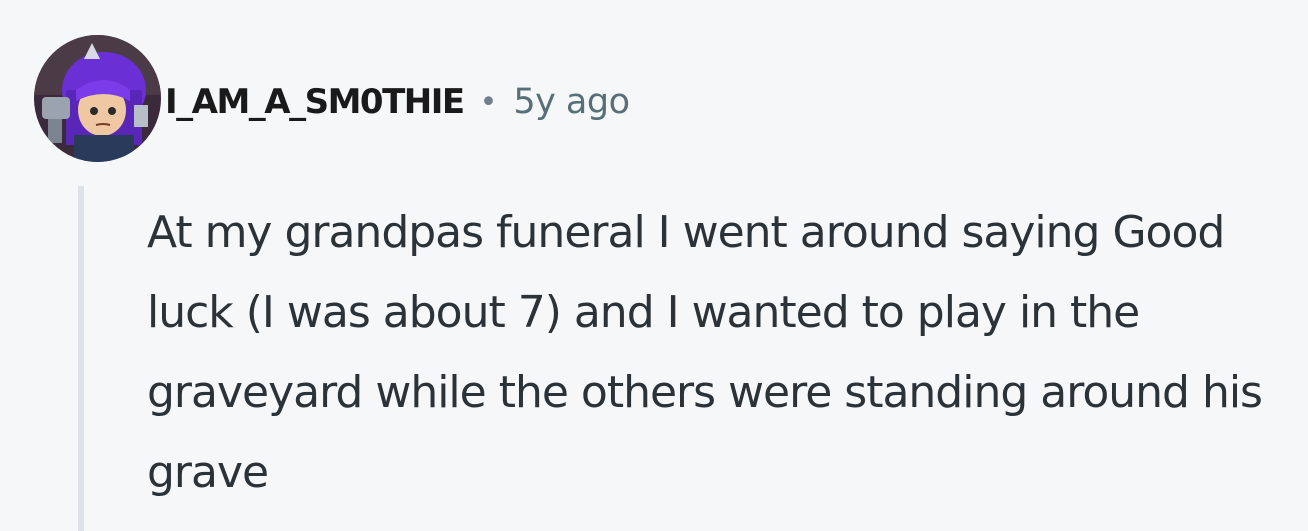 Image resolution: width=1308 pixels, height=531 pixels. What do you see at coordinates (315, 102) in the screenshot?
I see `author-username: I_AM_A_SM0THIE` at bounding box center [315, 102].